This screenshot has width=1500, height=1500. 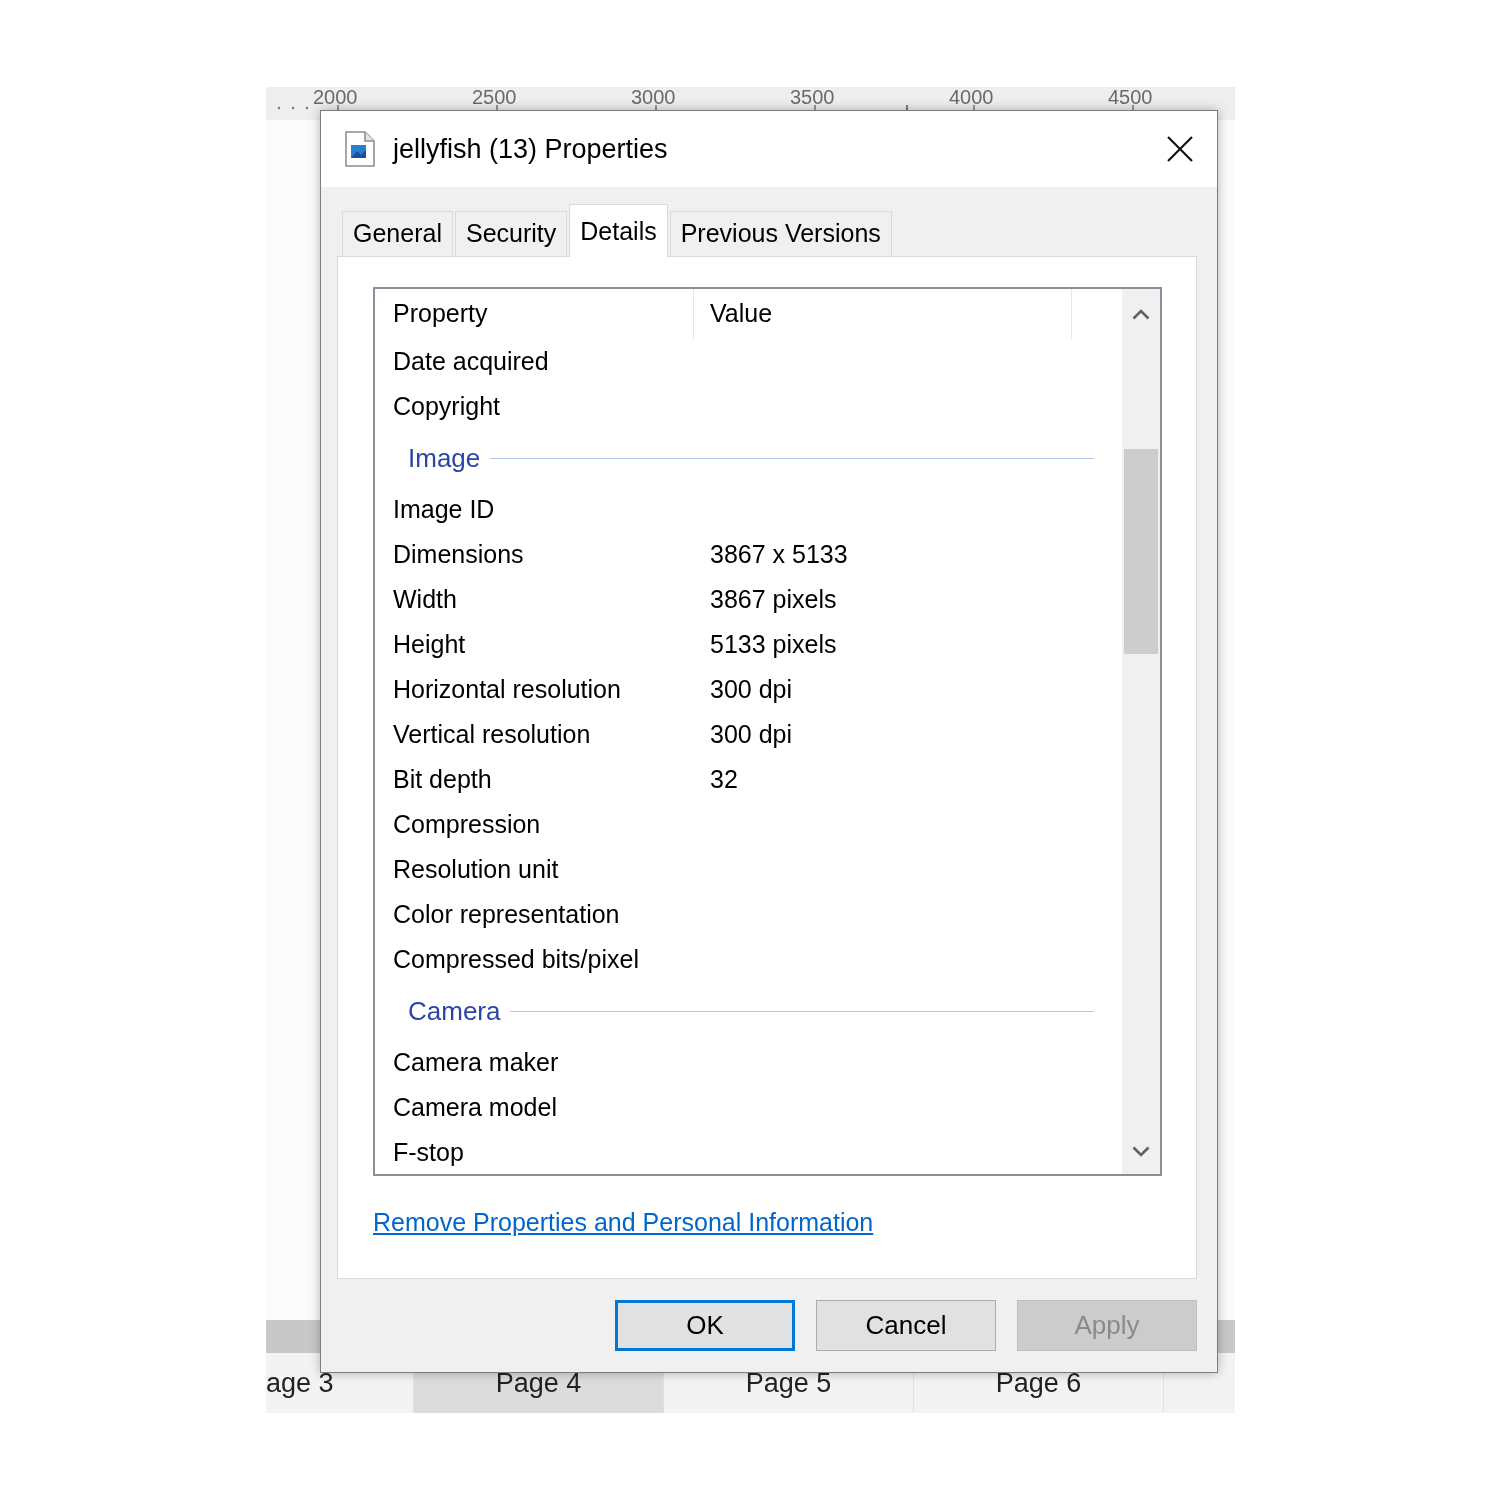 What do you see at coordinates (428, 1151) in the screenshot?
I see `property-name: F-stop` at bounding box center [428, 1151].